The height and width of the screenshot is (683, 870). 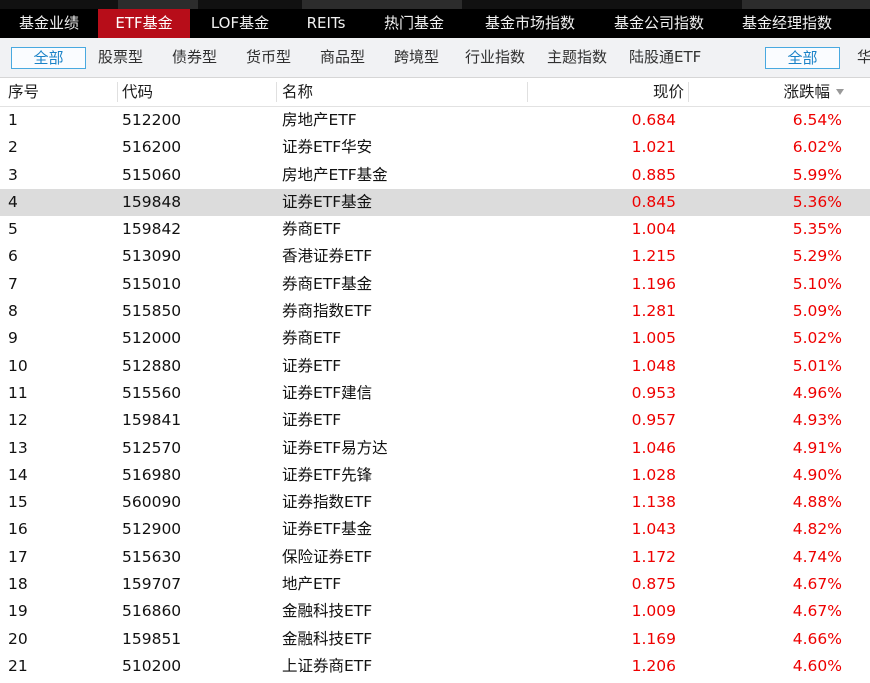 What do you see at coordinates (817, 502) in the screenshot?
I see `change-percent: 4.88%` at bounding box center [817, 502].